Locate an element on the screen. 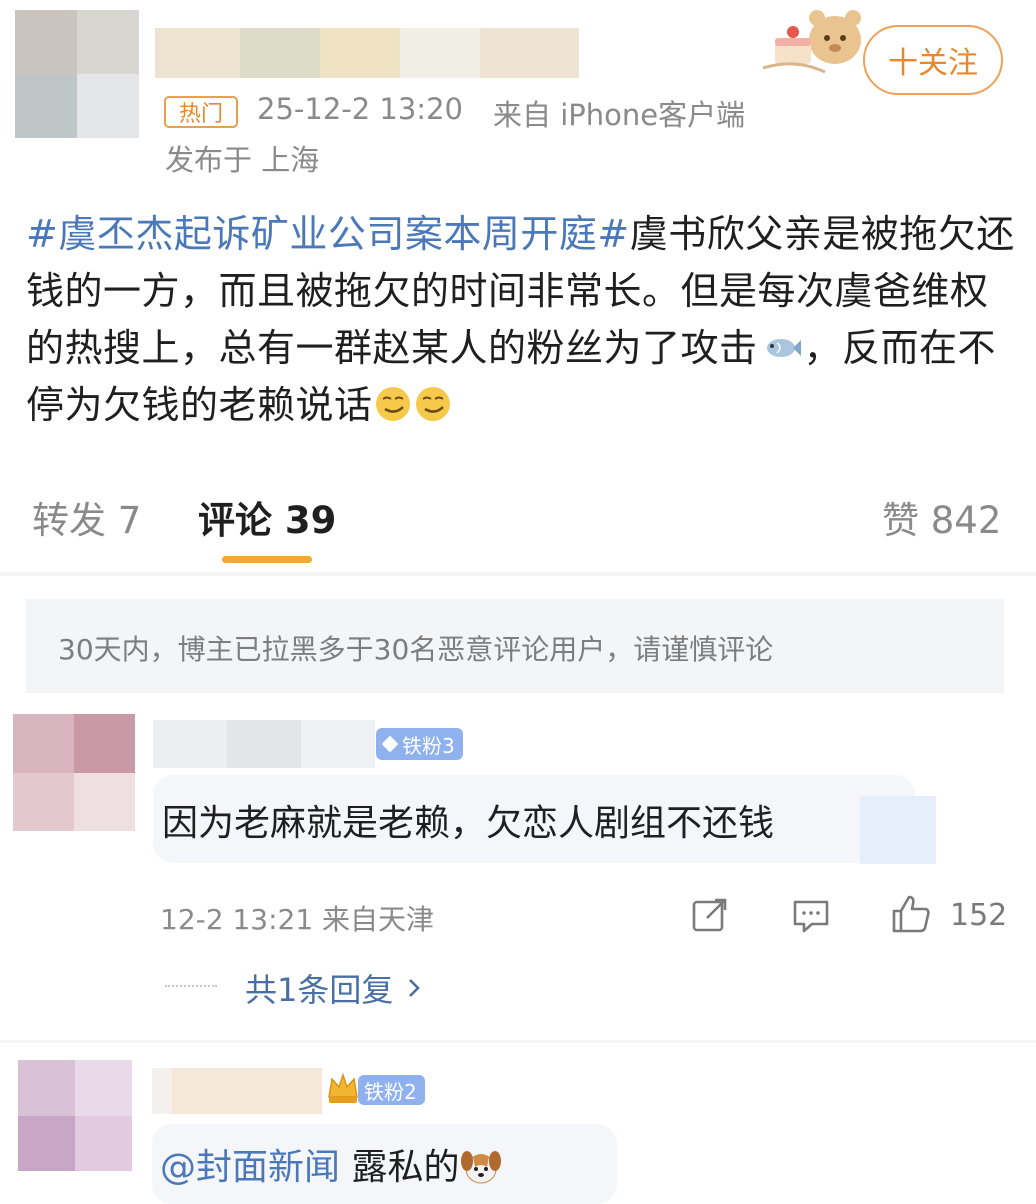 This screenshot has width=1036, height=1204. fan-level-badge: 铁粉3 is located at coordinates (419, 744).